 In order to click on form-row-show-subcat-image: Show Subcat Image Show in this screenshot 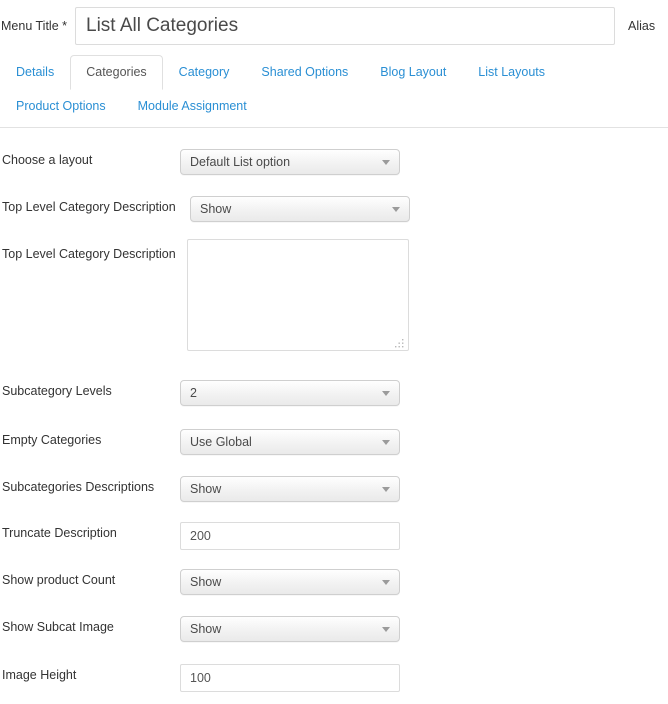, I will do `click(334, 634)`.